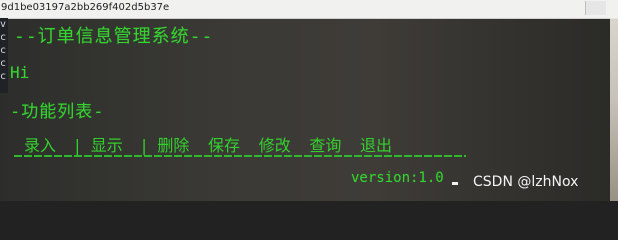 The width and height of the screenshot is (618, 240). What do you see at coordinates (20, 72) in the screenshot?
I see `greeting-text: Hi` at bounding box center [20, 72].